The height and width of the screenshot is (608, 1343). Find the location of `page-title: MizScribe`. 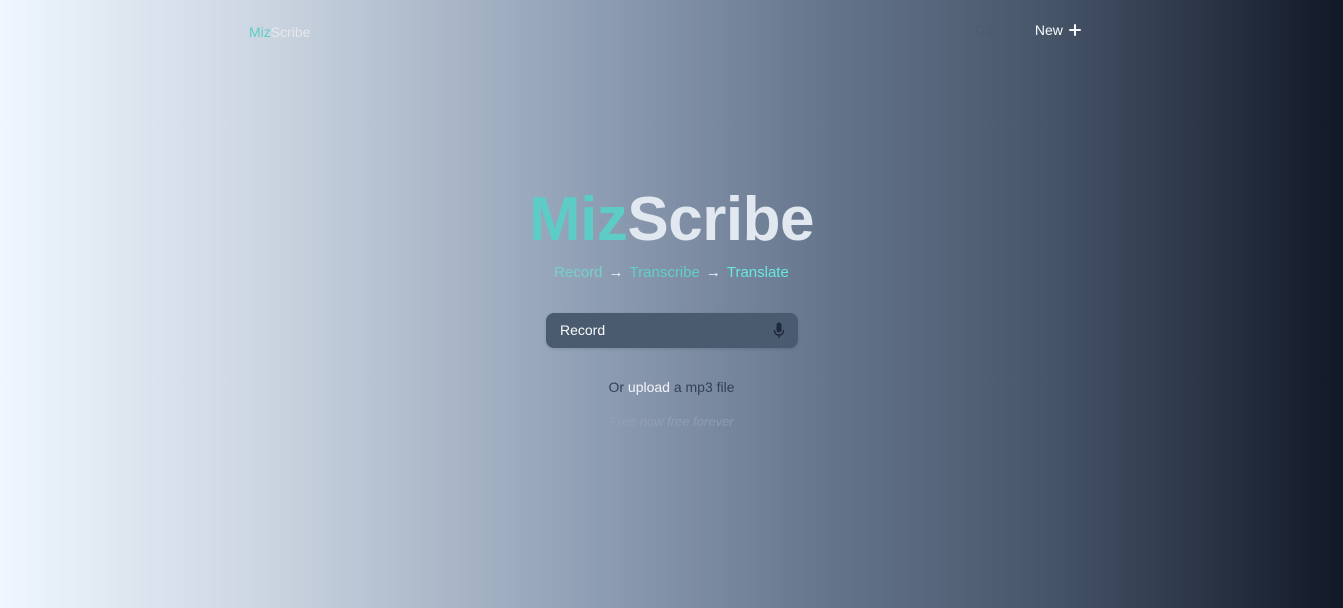

page-title: MizScribe is located at coordinates (671, 220).